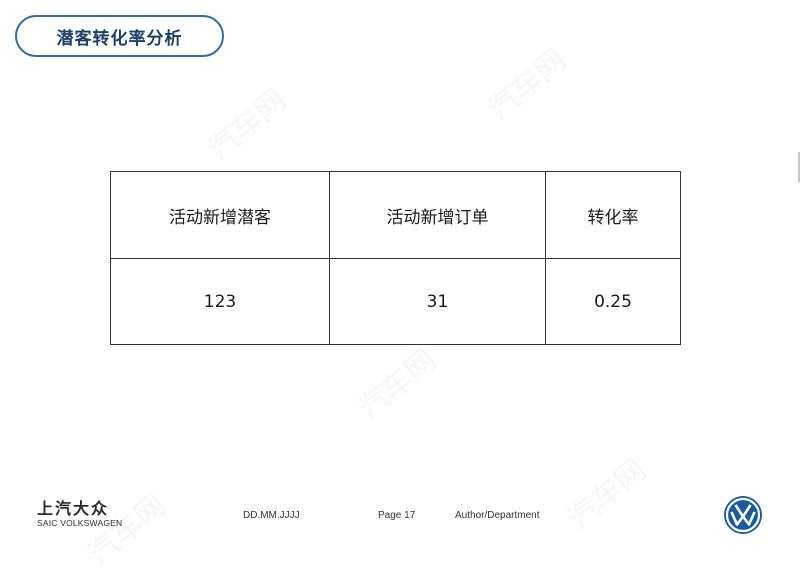 The image size is (800, 573). What do you see at coordinates (220, 215) in the screenshot?
I see `table-header-cell: 活动新增潜客` at bounding box center [220, 215].